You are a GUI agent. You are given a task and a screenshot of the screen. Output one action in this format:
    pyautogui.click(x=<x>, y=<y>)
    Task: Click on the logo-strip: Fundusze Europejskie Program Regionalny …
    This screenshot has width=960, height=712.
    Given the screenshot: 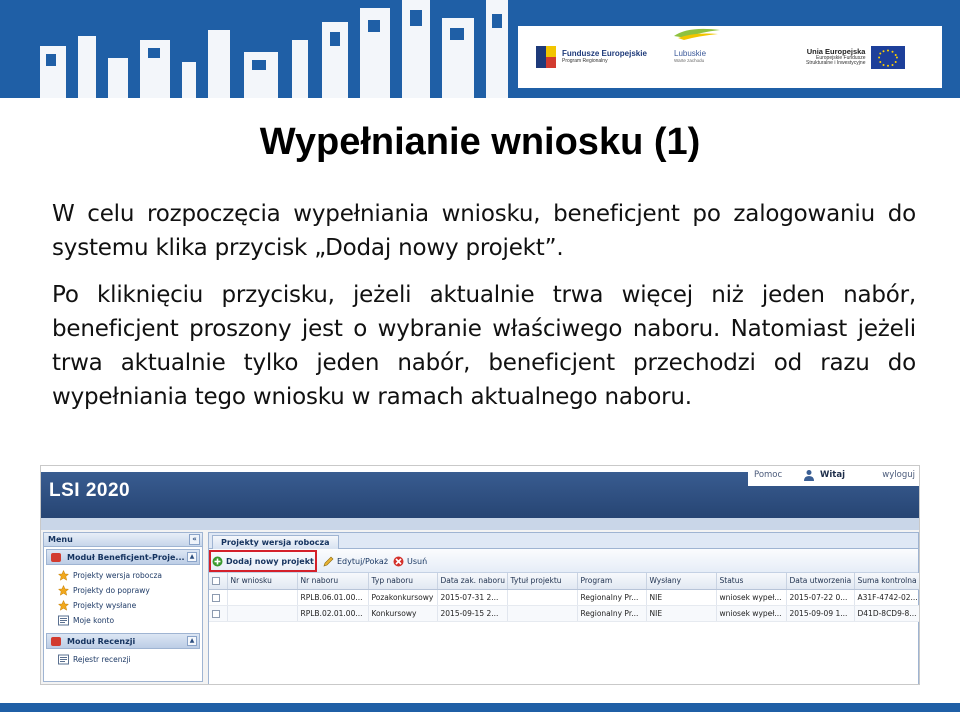 What is the action you would take?
    pyautogui.click(x=730, y=57)
    